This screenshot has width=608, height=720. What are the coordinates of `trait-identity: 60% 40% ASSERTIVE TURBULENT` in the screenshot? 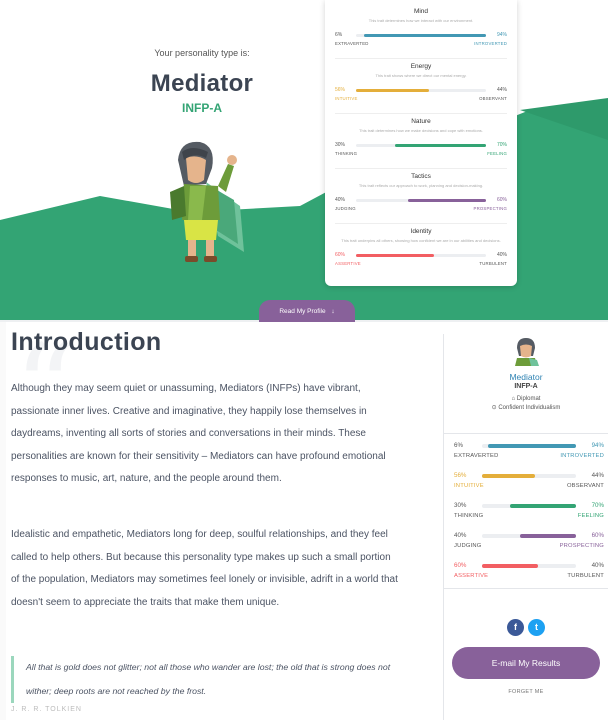 It's located at (529, 570).